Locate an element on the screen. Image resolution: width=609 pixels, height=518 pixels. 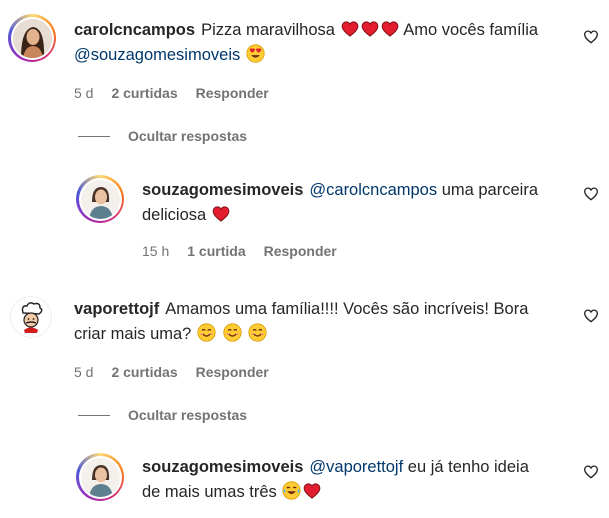
reply-meta: 15 h 1 curtida Responder is located at coordinates (239, 251).